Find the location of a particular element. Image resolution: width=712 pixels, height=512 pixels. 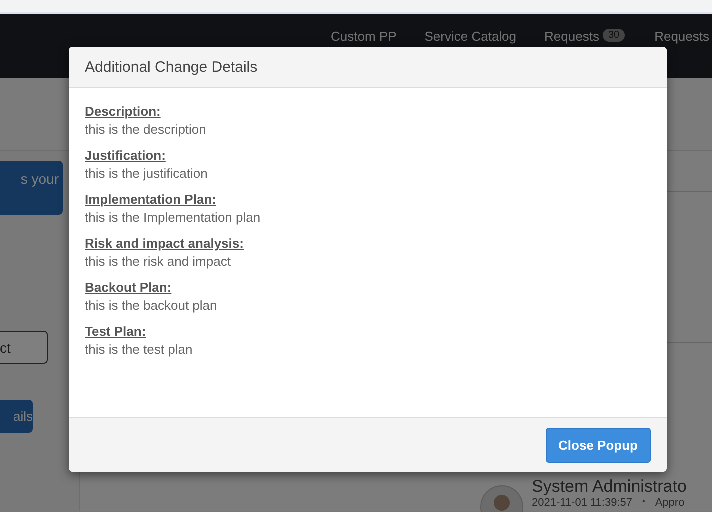

section-heading: Risk and impact analysis: is located at coordinates (164, 243).